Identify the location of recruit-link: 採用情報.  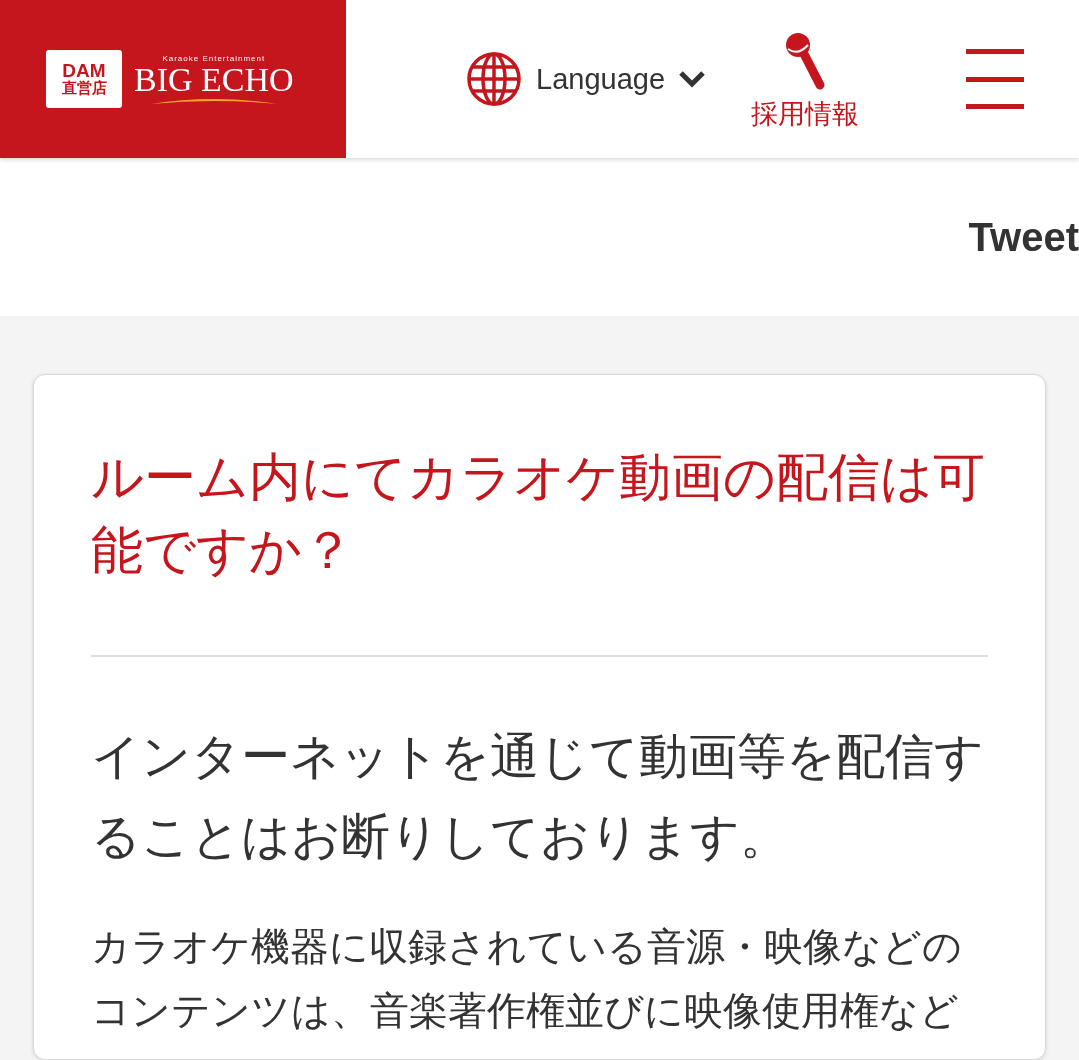
(805, 79).